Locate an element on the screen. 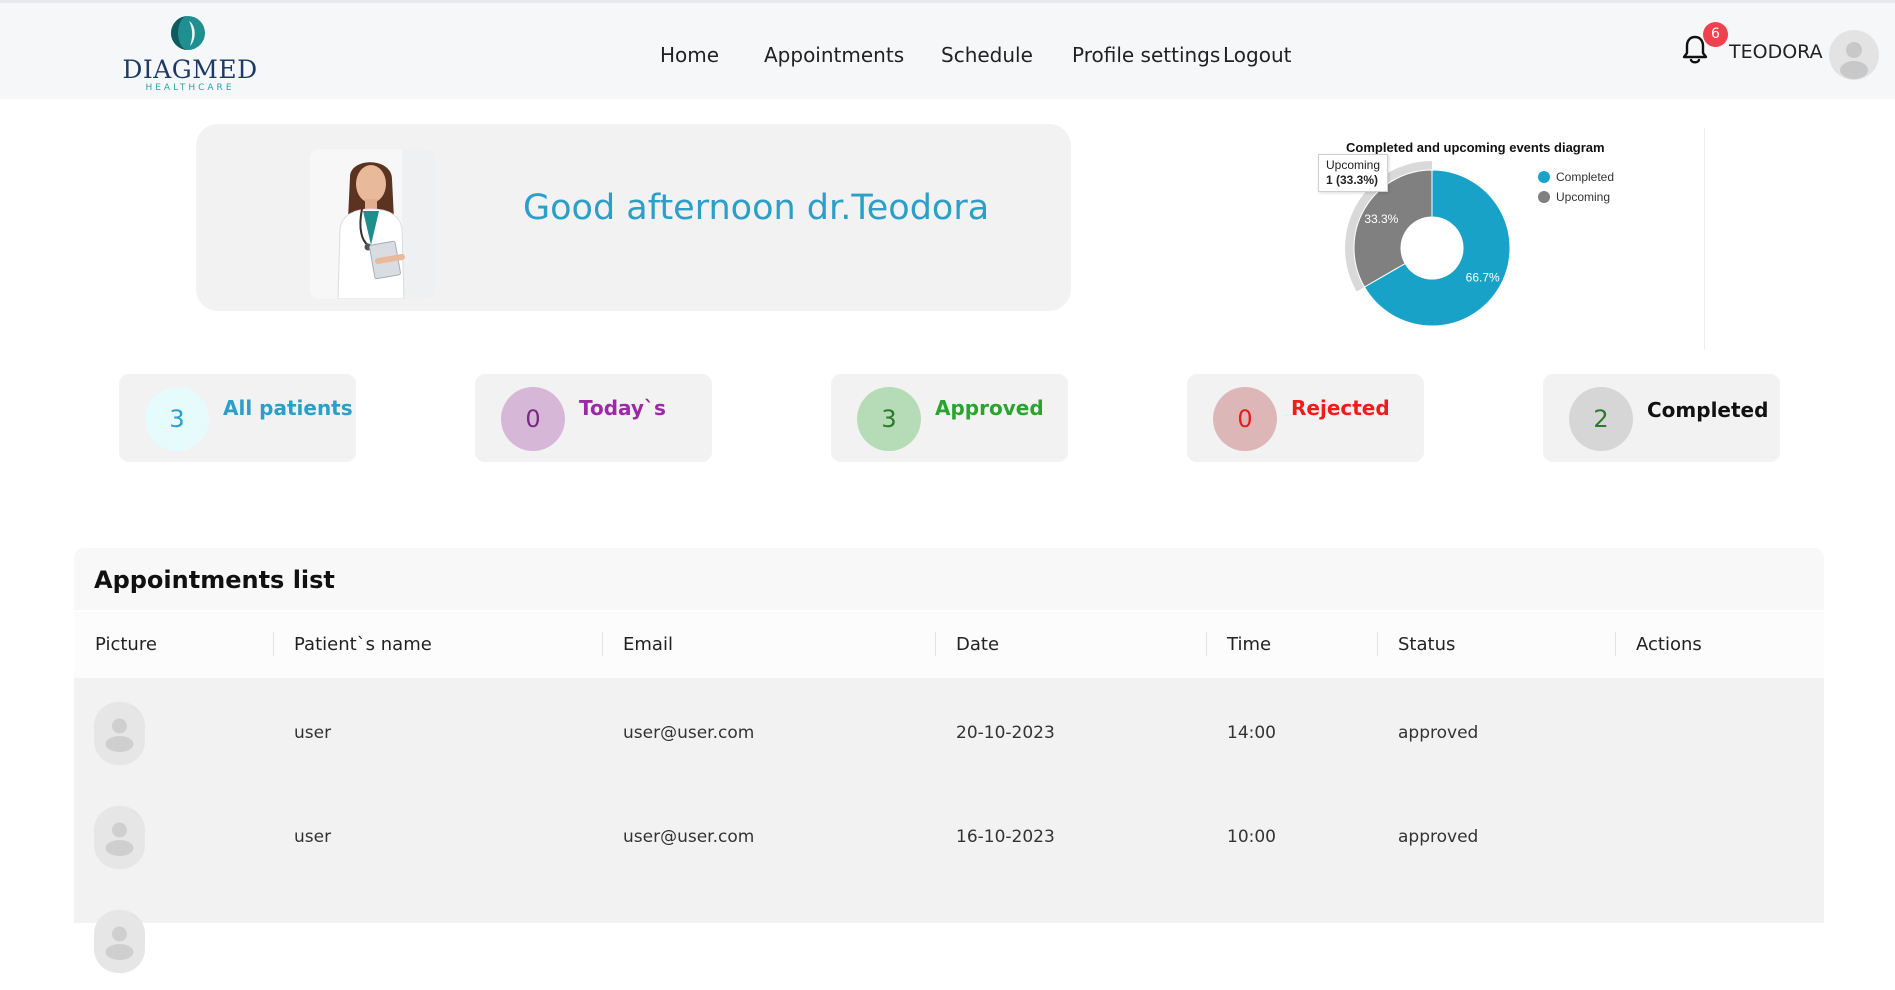 This screenshot has height=990, width=1895. stat-count: 2 is located at coordinates (1601, 419).